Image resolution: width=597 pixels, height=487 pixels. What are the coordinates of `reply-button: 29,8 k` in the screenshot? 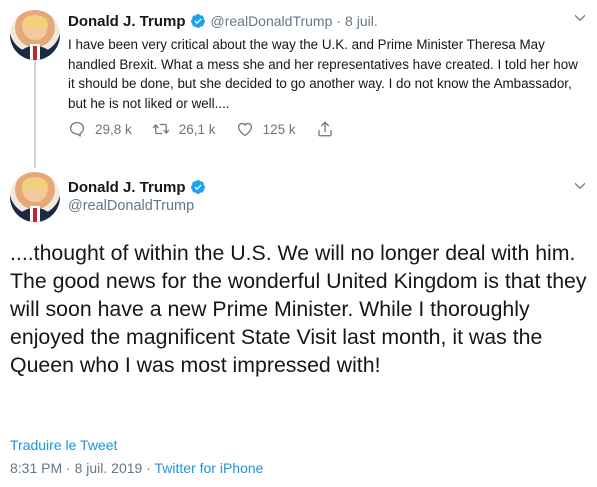 It's located at (100, 129).